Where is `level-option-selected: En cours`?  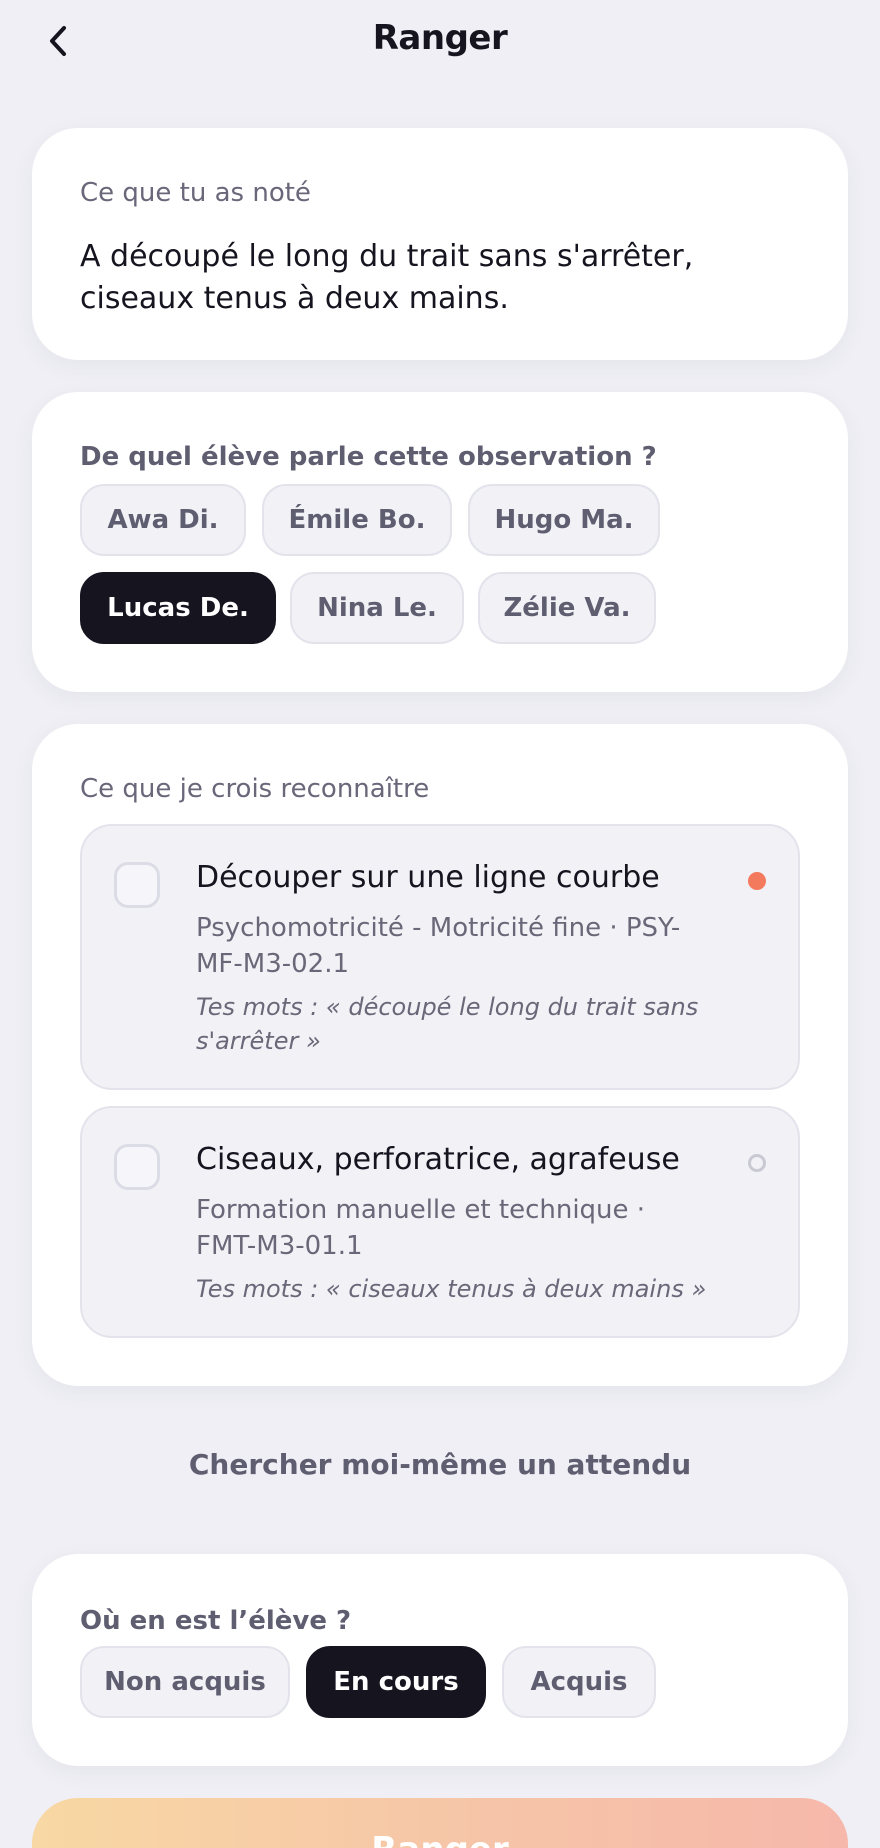 level-option-selected: En cours is located at coordinates (396, 1682).